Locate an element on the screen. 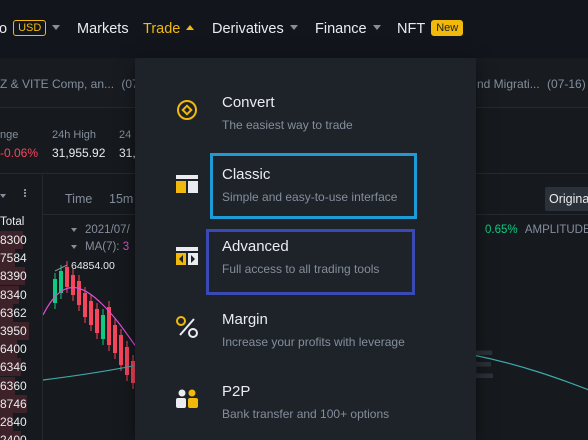  new-badge: New is located at coordinates (447, 28).